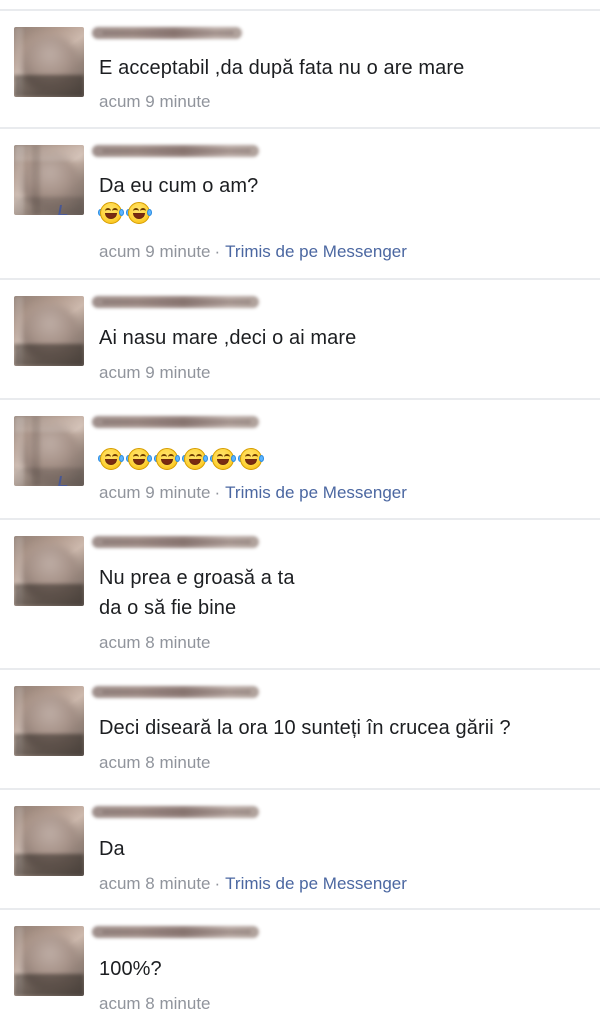 This screenshot has width=600, height=1026. I want to click on comment-meta-3: acum 9 minute, so click(155, 373).